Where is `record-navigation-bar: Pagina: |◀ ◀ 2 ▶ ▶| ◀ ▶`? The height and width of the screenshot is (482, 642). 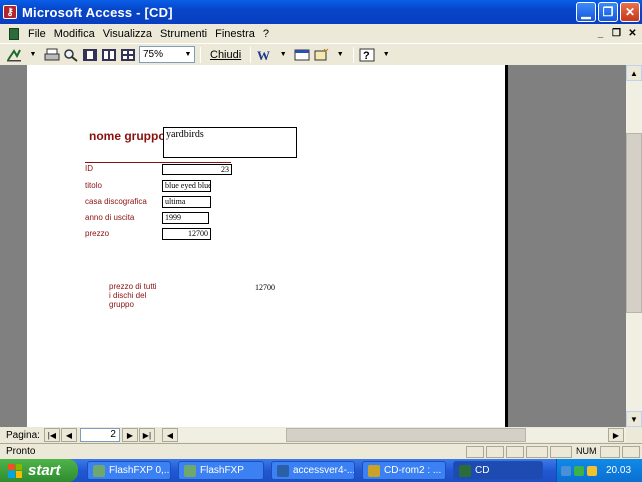
record-navigation-bar: Pagina: |◀ ◀ 2 ▶ ▶| ◀ ▶ is located at coordinates (321, 435).